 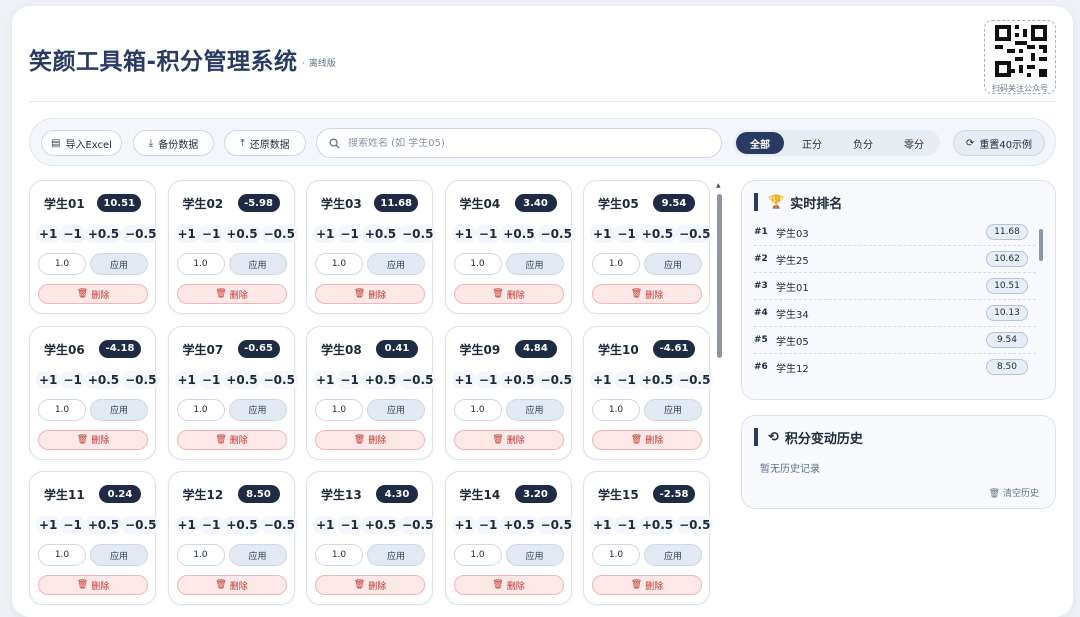 I want to click on grid-scrollbar: ▲, so click(x=719, y=397).